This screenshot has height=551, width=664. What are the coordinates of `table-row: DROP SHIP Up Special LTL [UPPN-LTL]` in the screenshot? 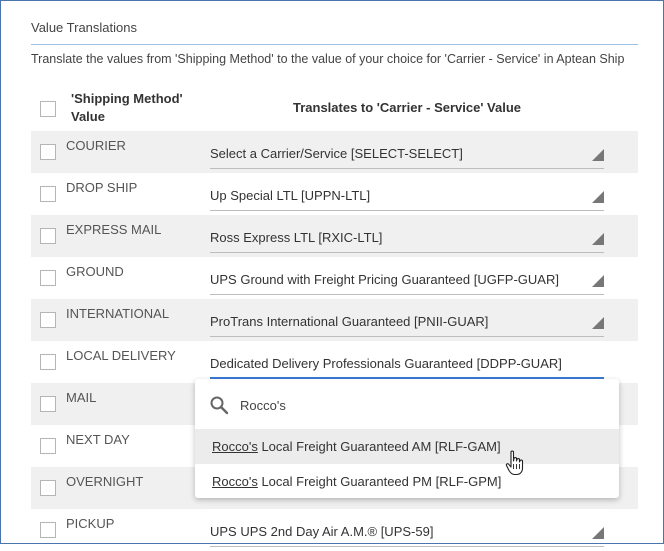 It's located at (334, 194).